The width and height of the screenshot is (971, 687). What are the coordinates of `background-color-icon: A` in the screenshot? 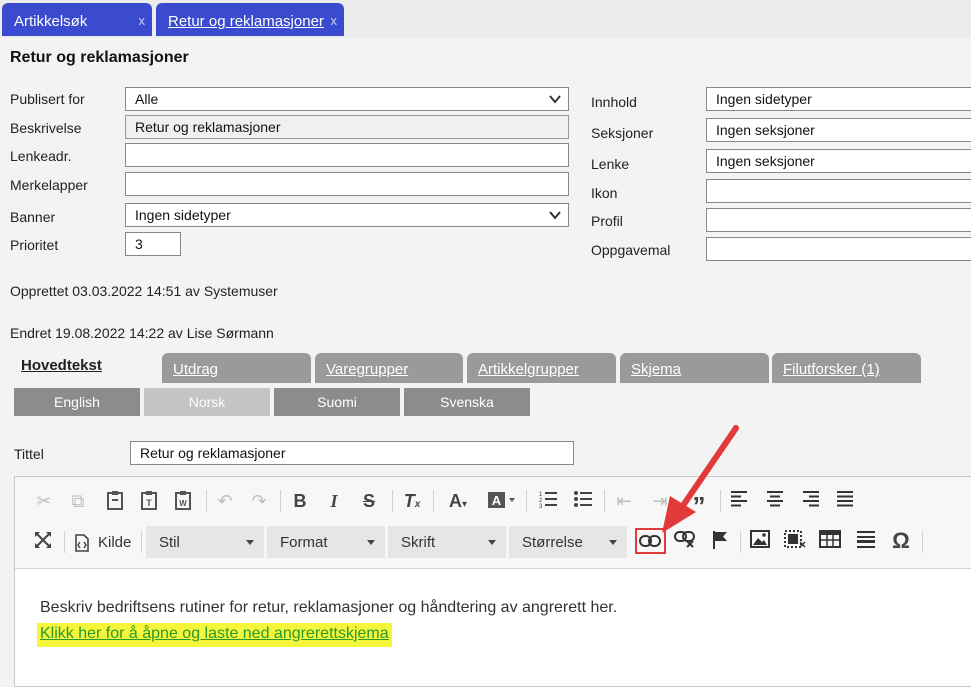 It's located at (502, 501).